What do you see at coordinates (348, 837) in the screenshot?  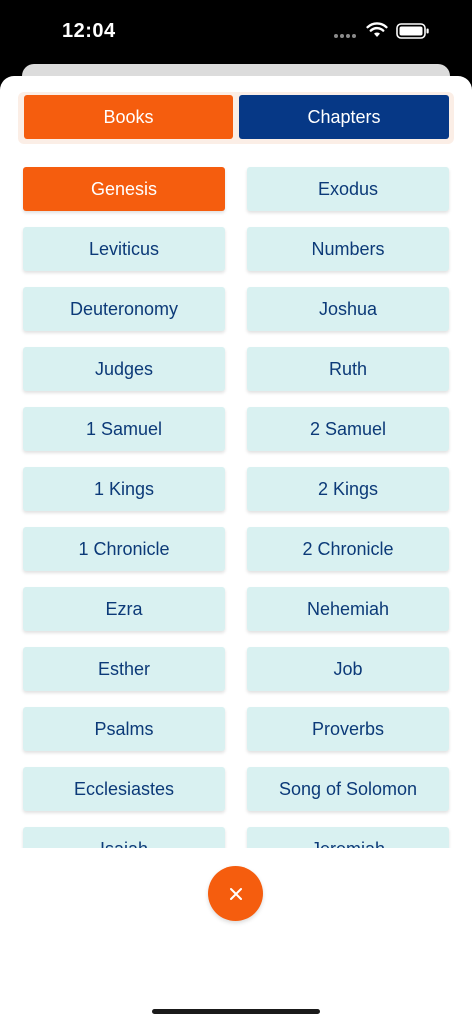 I see `book-button: Jeremiah` at bounding box center [348, 837].